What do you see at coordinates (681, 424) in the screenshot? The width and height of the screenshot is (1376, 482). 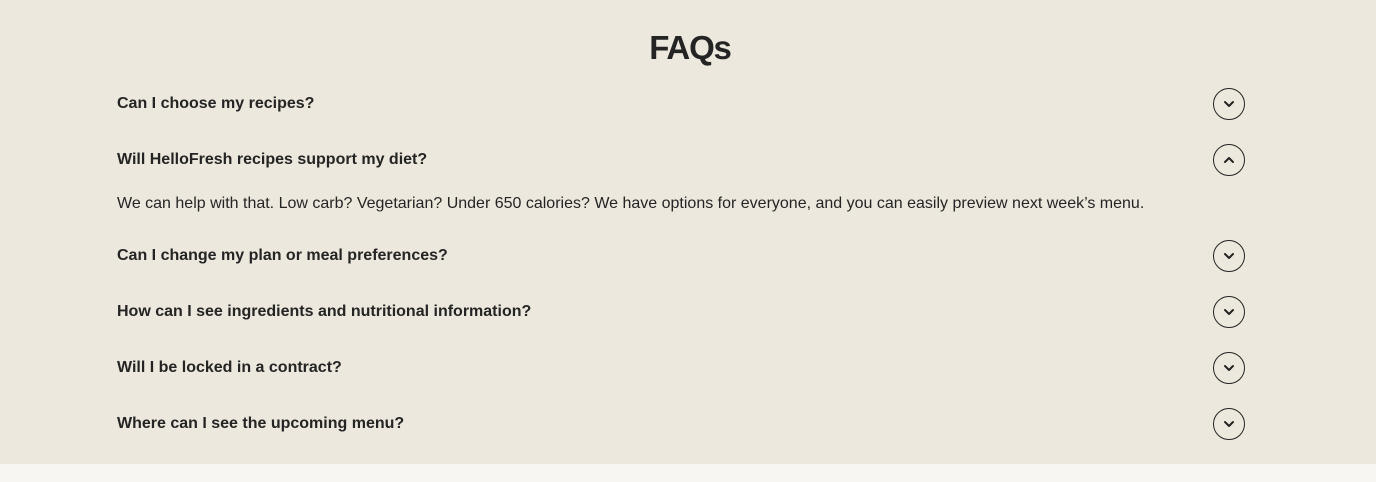 I see `faq-item-upcoming-menu: Where can I see the upcoming menu?` at bounding box center [681, 424].